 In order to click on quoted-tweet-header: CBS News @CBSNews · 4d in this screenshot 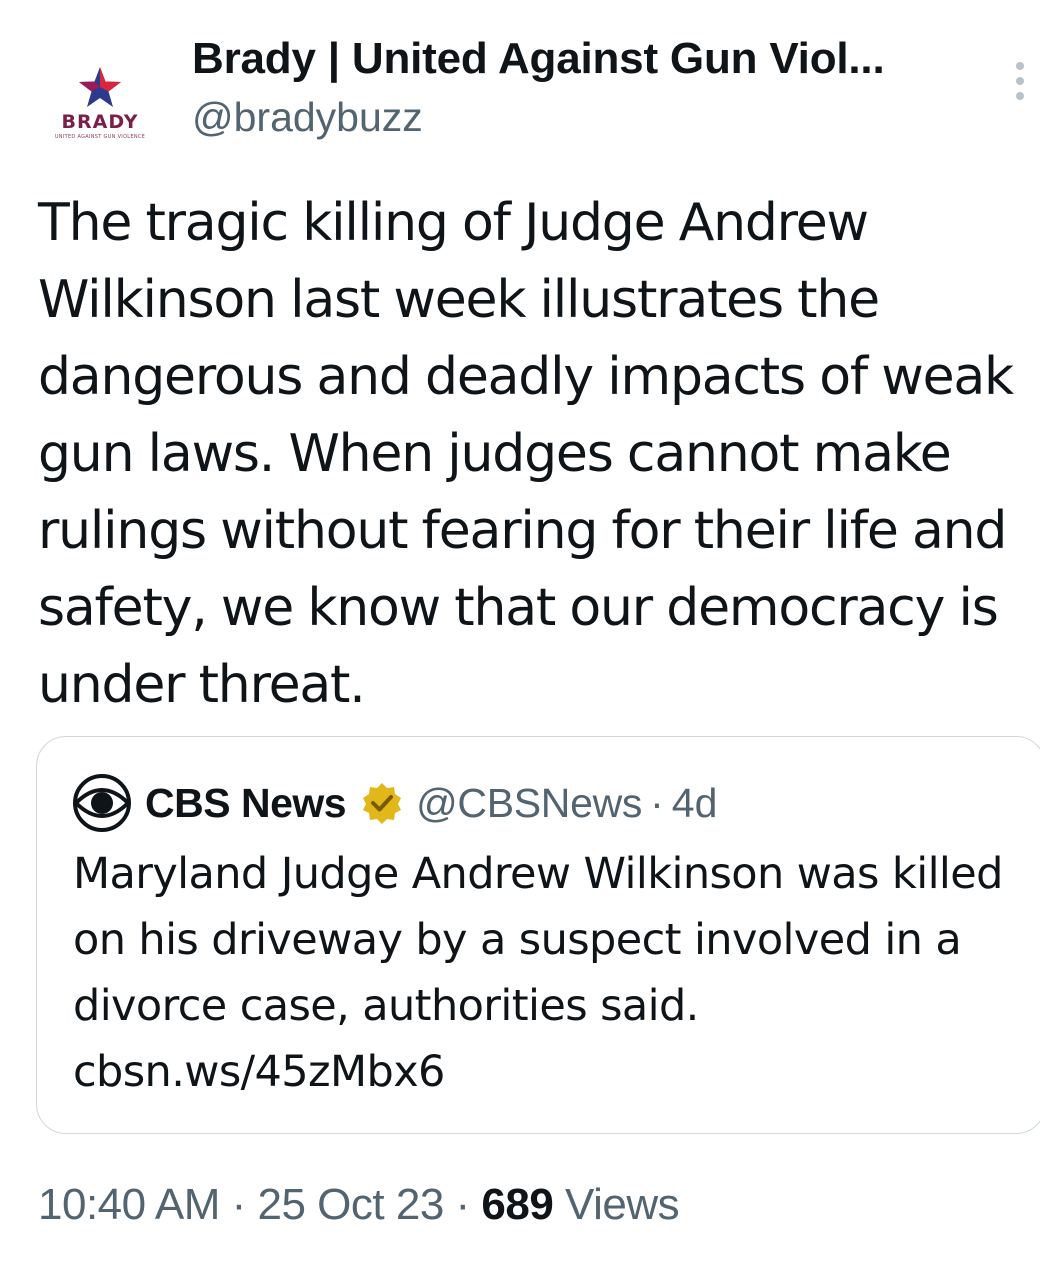, I will do `click(395, 803)`.